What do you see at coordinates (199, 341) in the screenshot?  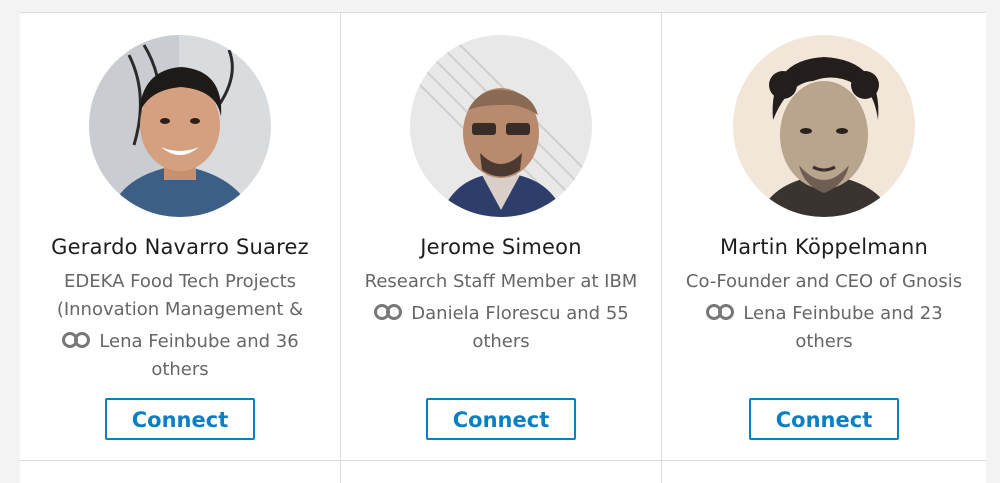 I see `shared-connections-text: Lena Feinbube and 36` at bounding box center [199, 341].